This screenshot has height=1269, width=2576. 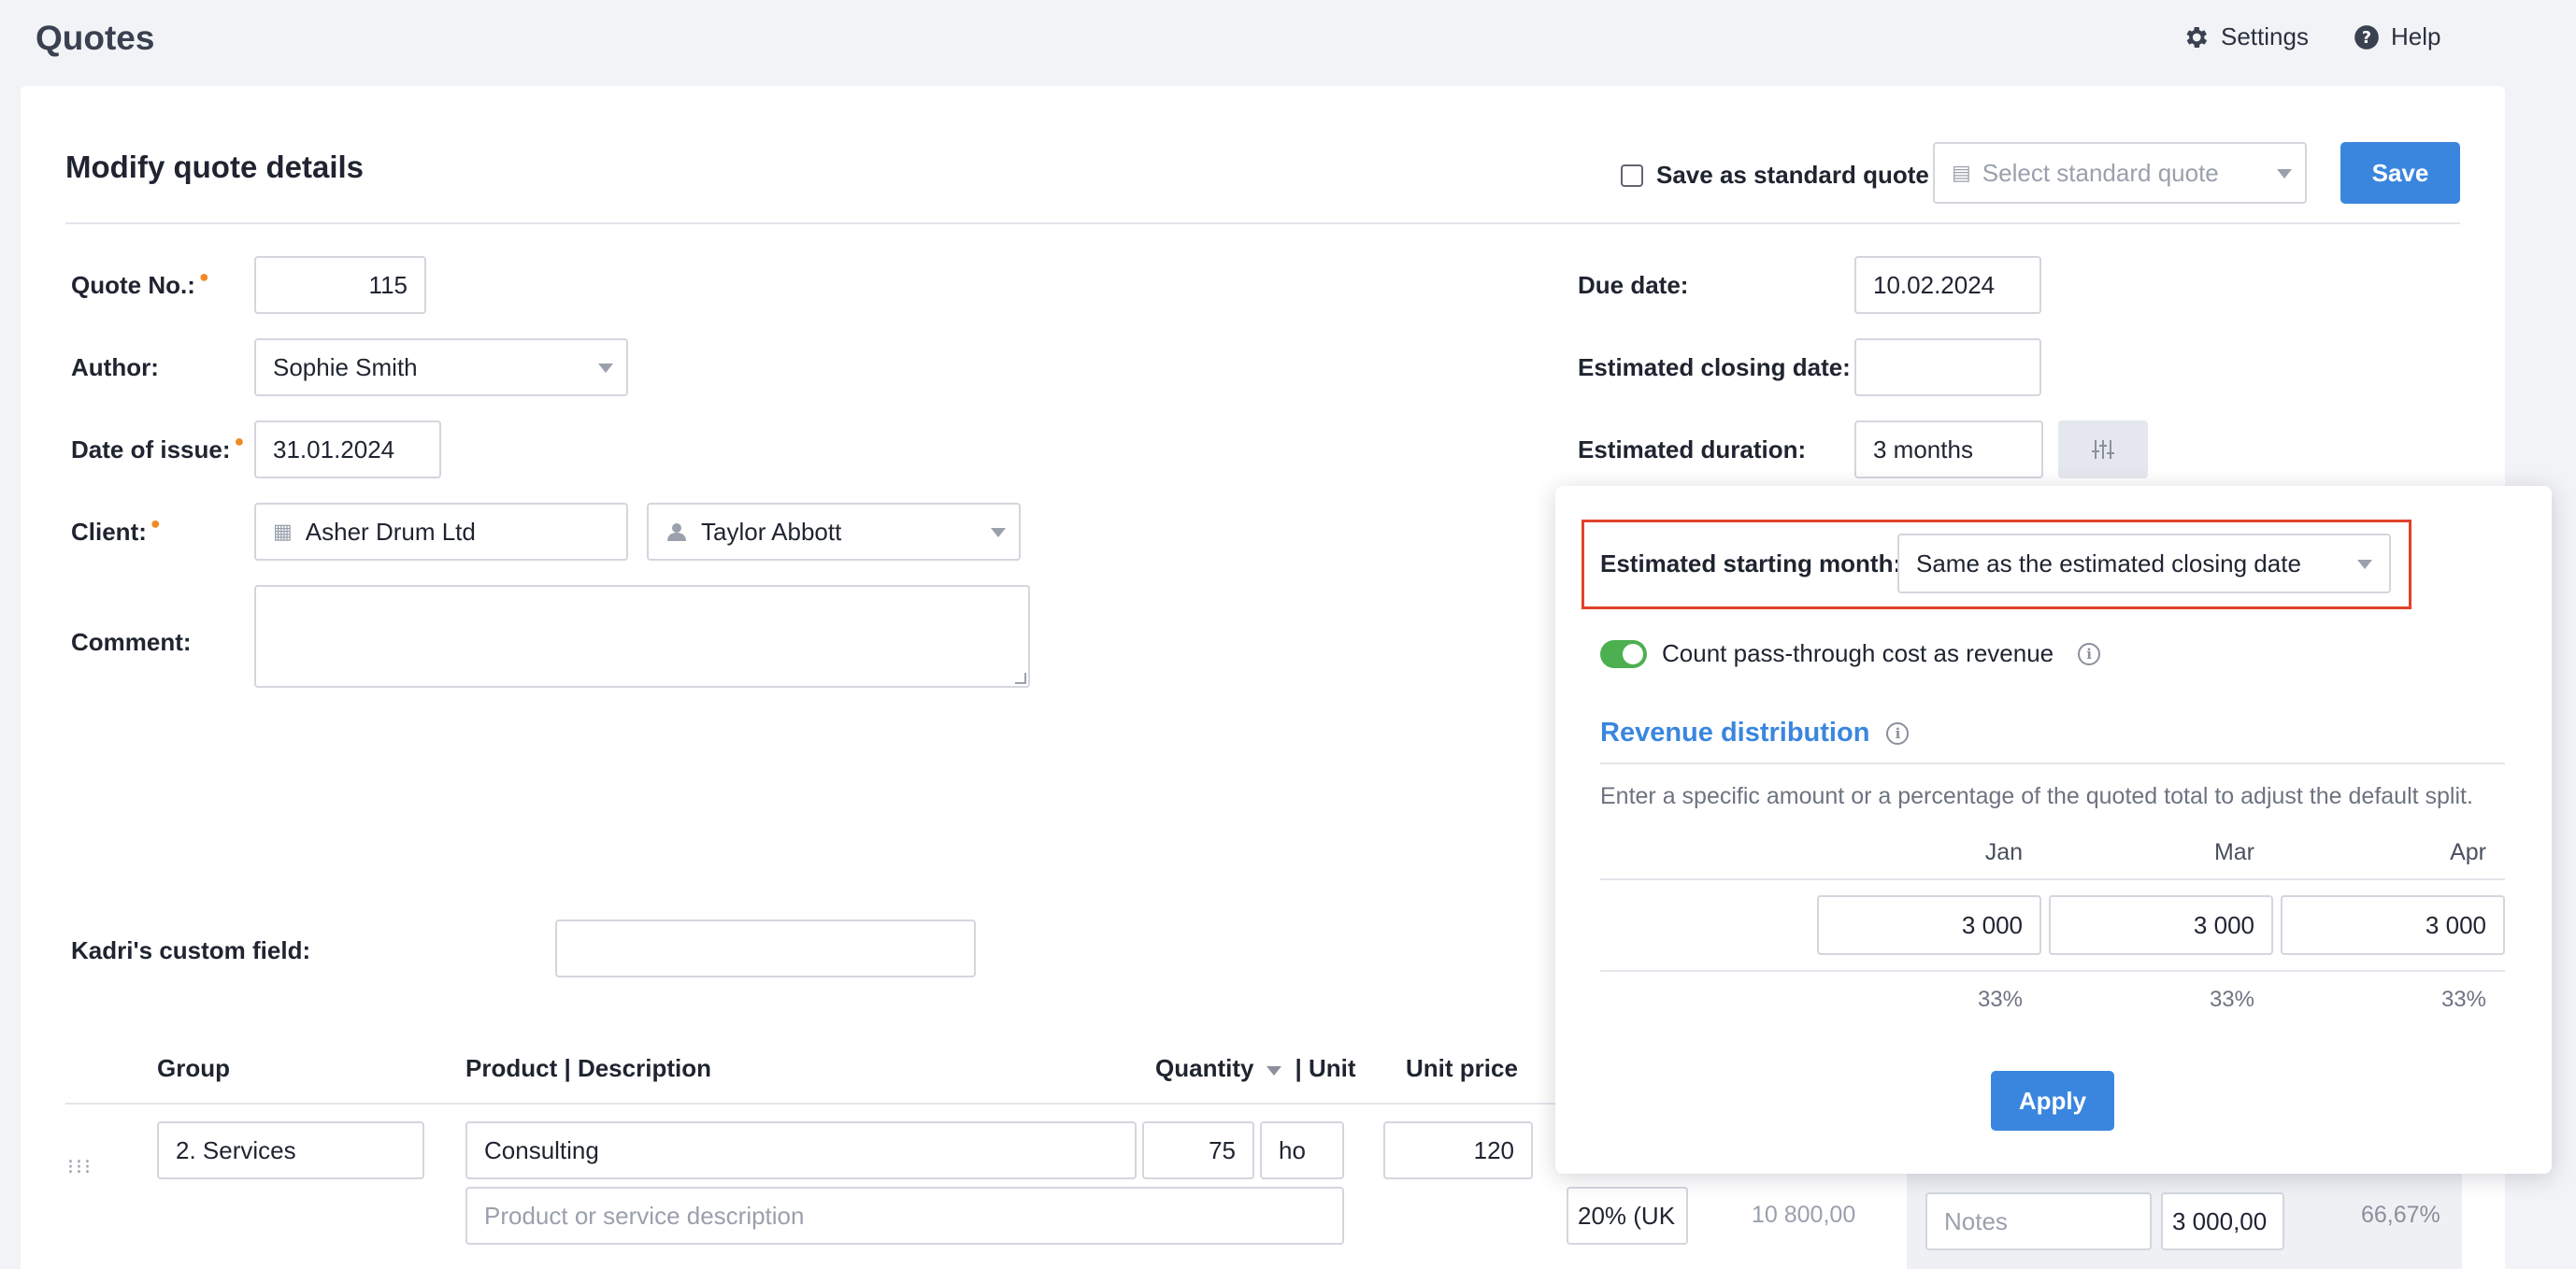 What do you see at coordinates (642, 636) in the screenshot?
I see `comment-textarea` at bounding box center [642, 636].